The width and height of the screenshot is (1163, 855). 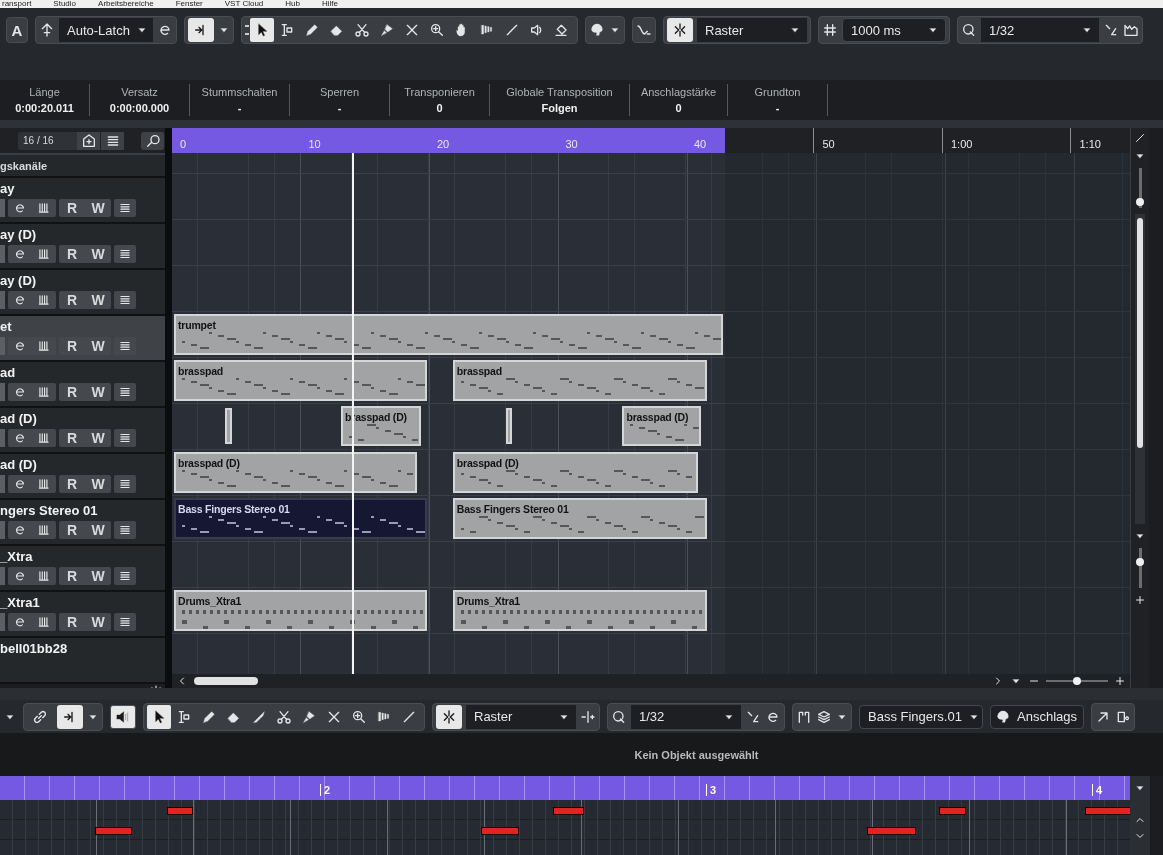 What do you see at coordinates (565, 788) in the screenshot?
I see `bar-ruler: 2 3 4` at bounding box center [565, 788].